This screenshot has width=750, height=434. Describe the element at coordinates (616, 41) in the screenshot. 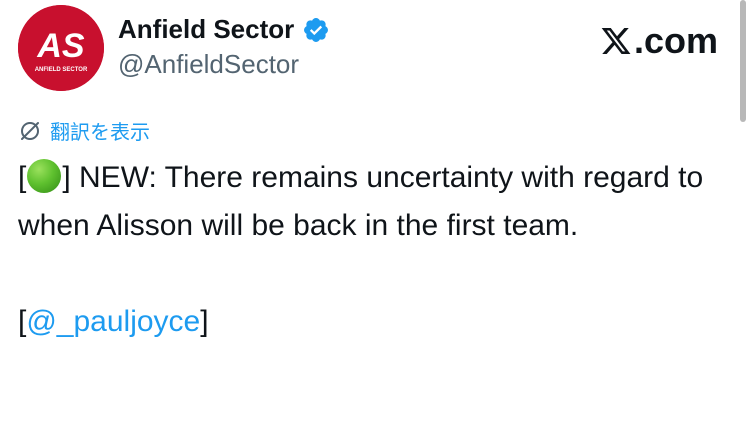

I see `x-logo-icon` at that location.